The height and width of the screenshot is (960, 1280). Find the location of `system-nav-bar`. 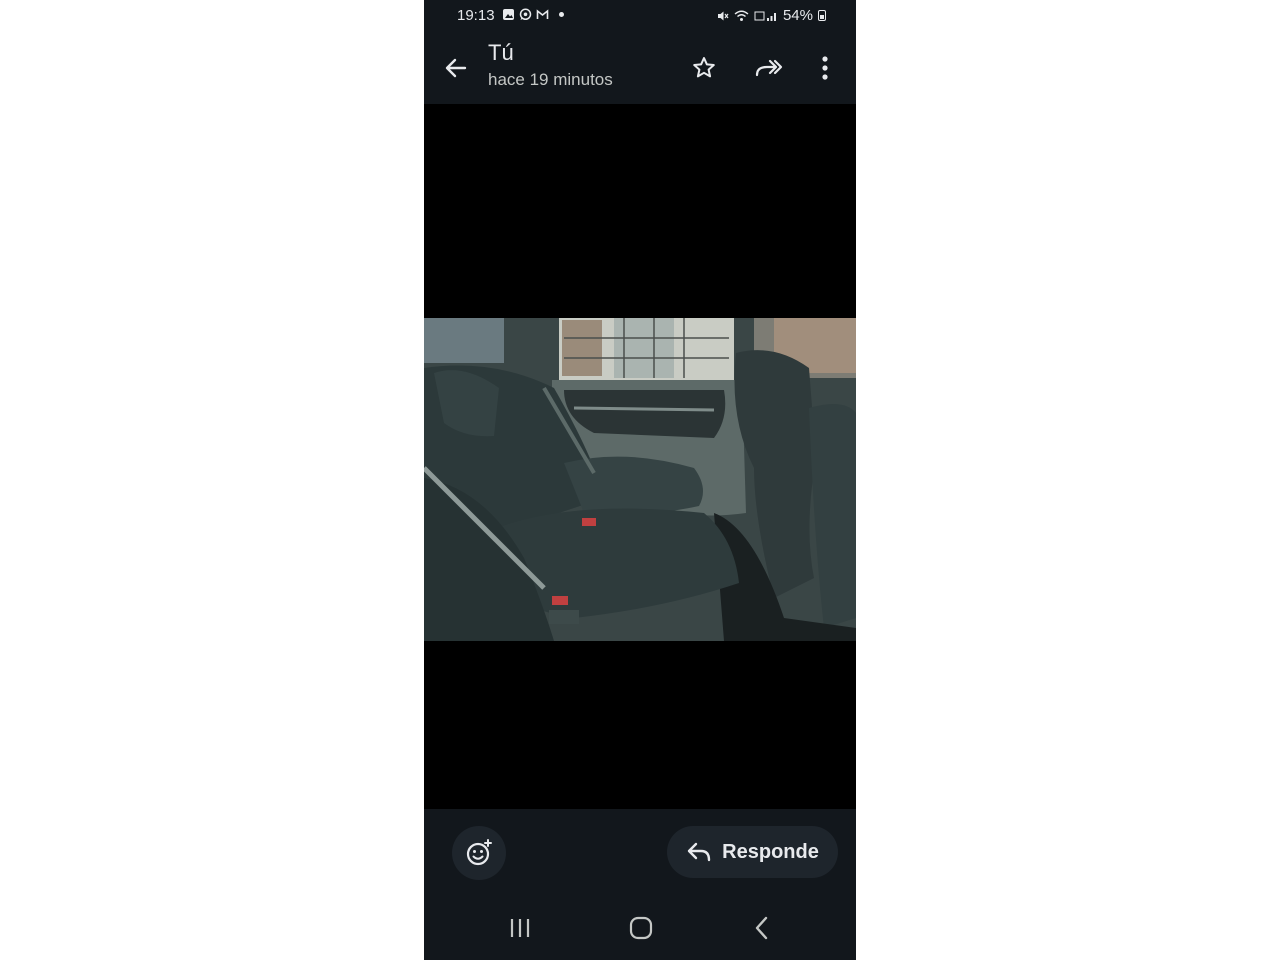

system-nav-bar is located at coordinates (640, 928).